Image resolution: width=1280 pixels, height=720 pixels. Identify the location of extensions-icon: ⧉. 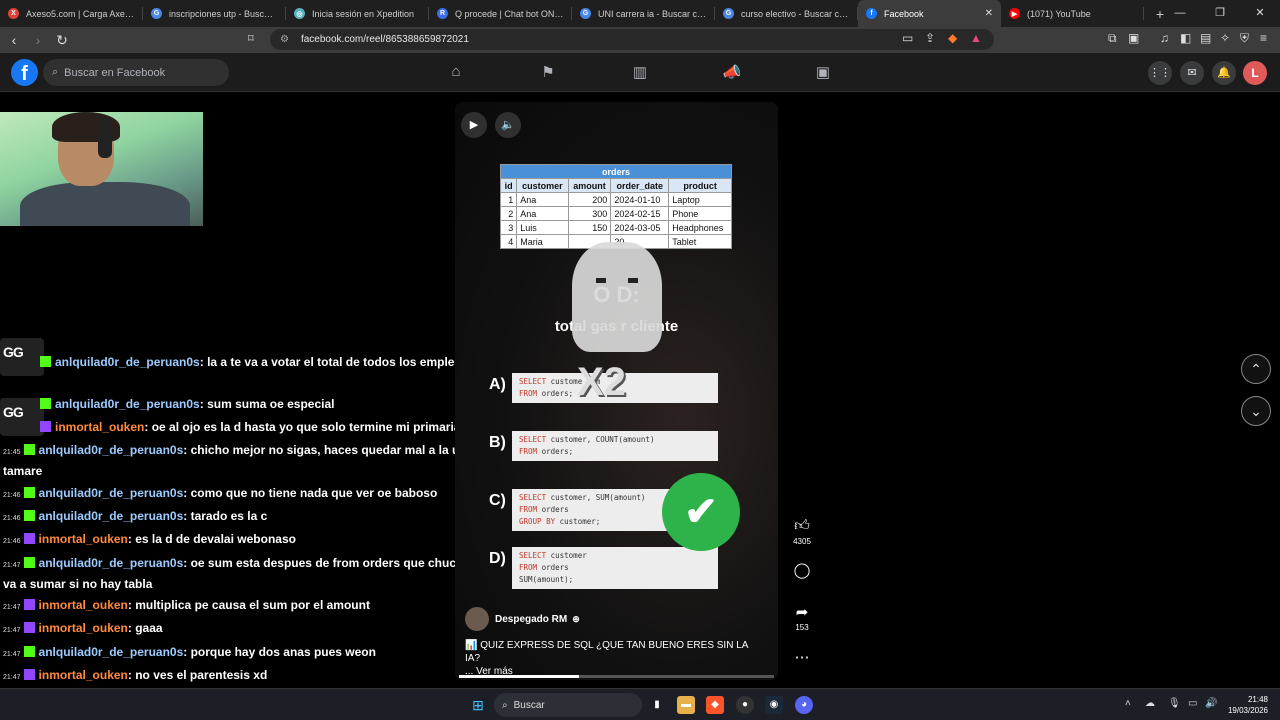
(1112, 38).